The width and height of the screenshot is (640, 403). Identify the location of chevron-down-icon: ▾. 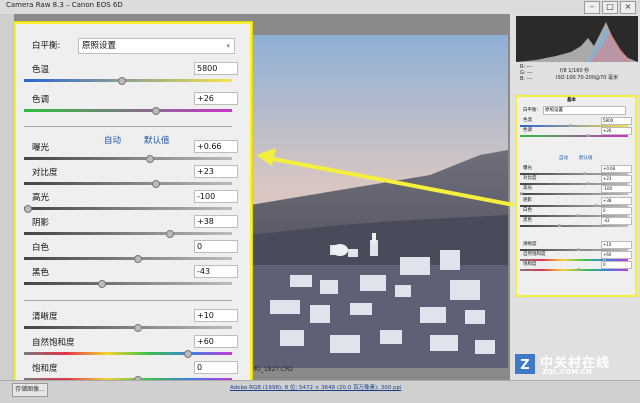
(228, 46).